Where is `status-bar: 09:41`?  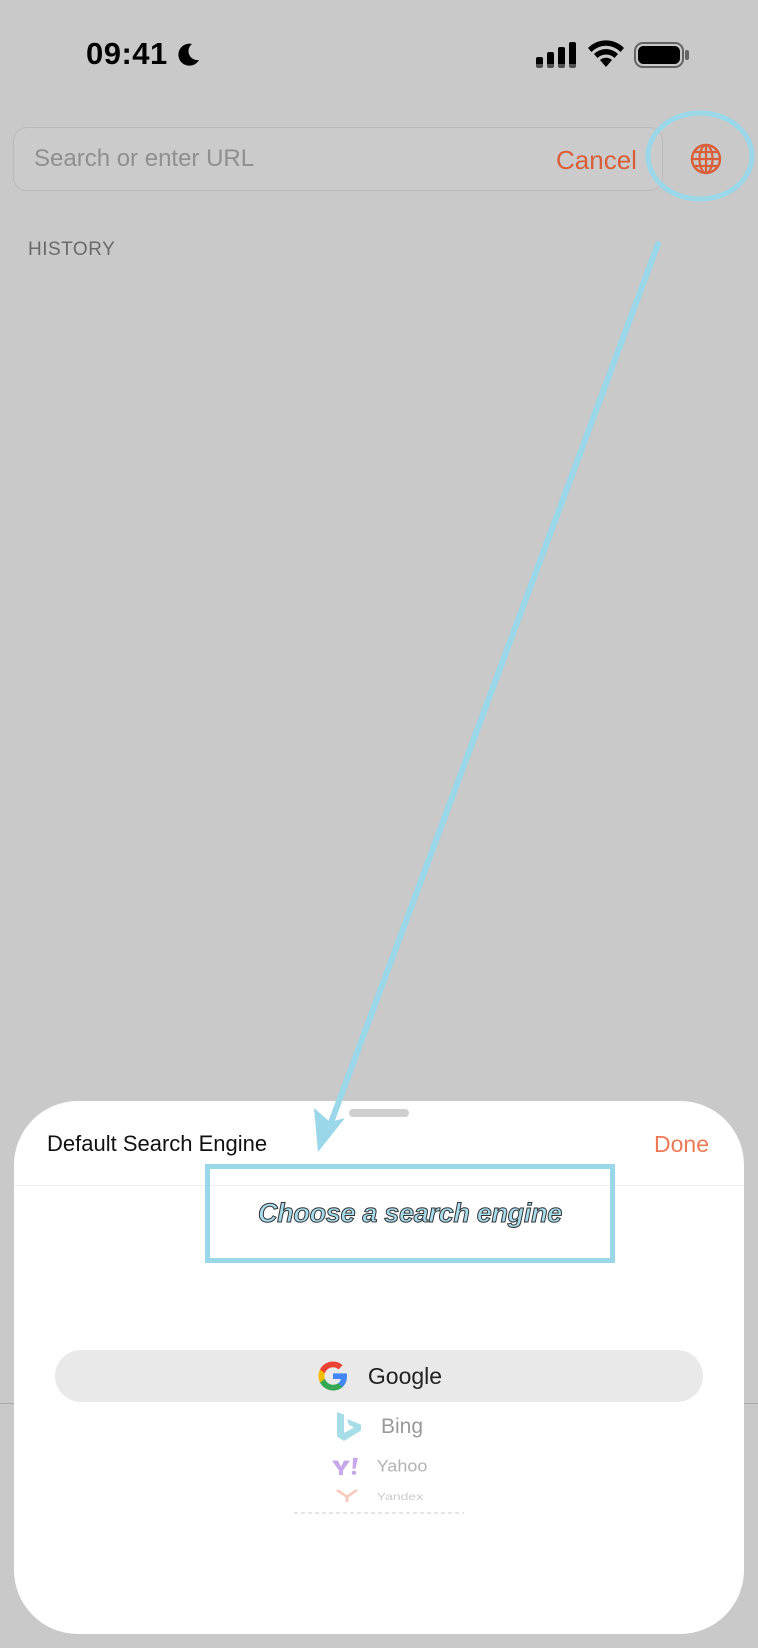 status-bar: 09:41 is located at coordinates (379, 55).